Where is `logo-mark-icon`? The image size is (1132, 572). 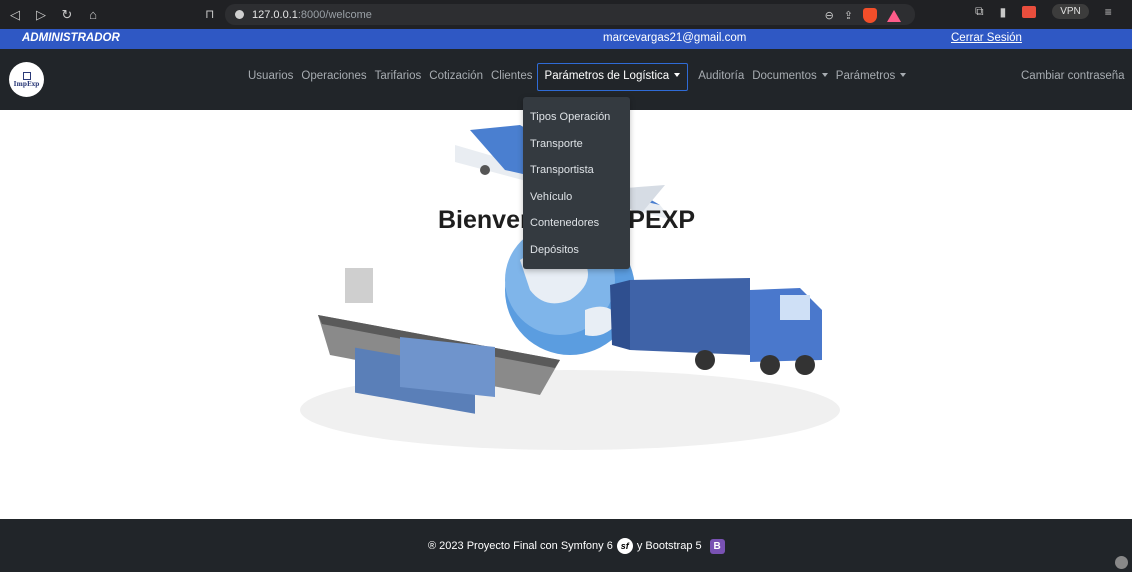 logo-mark-icon is located at coordinates (26, 75).